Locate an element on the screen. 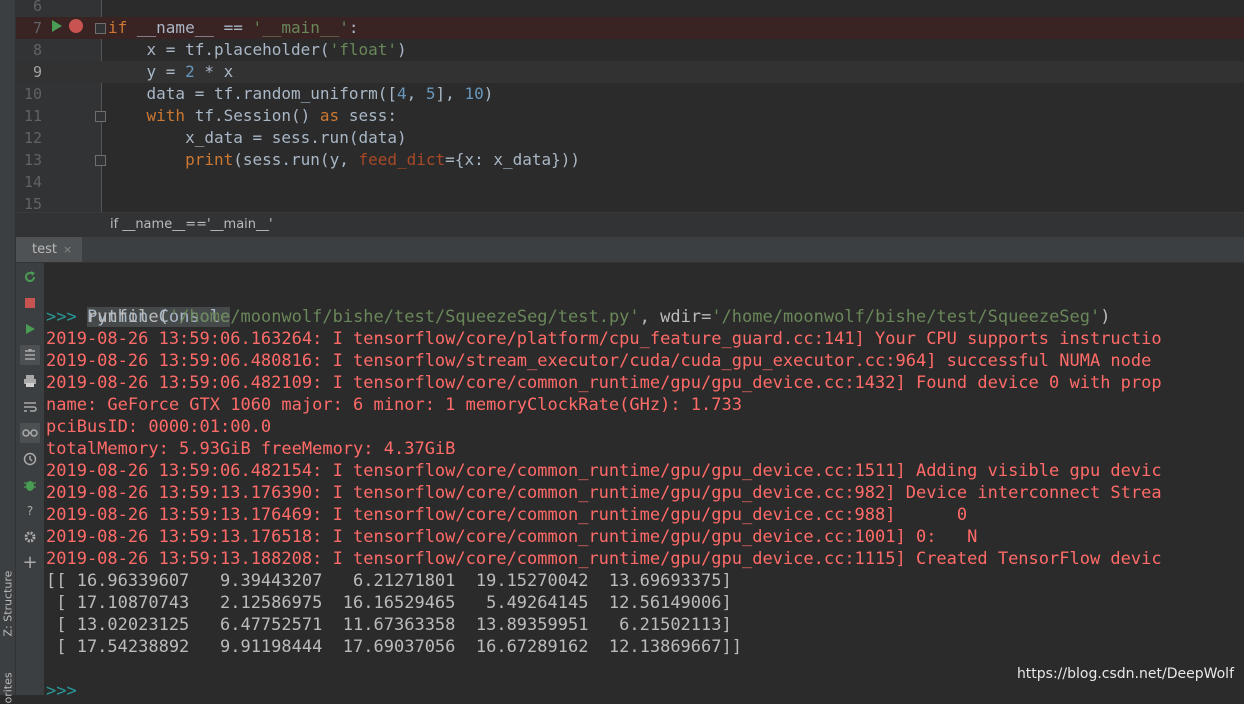 Image resolution: width=1244 pixels, height=704 pixels. number-token: 4 is located at coordinates (401, 93).